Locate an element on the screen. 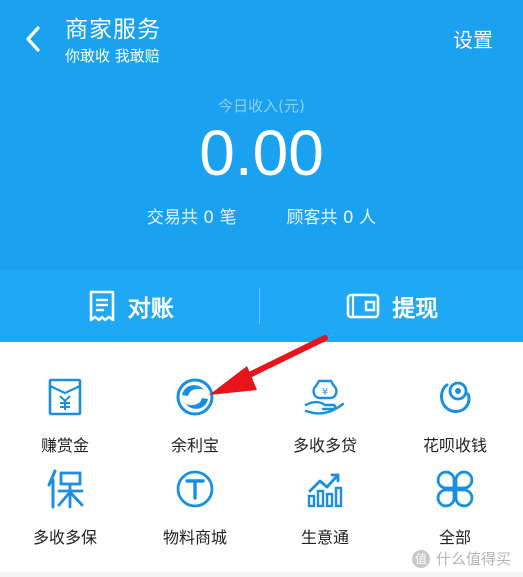  red-arrow-icon is located at coordinates (268, 365).